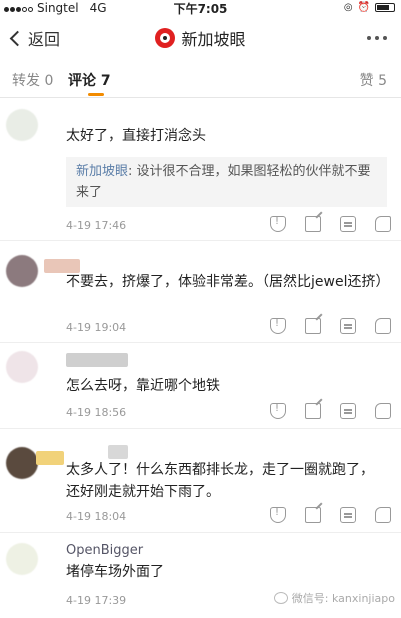 The height and width of the screenshot is (618, 401). I want to click on battery-icon, so click(385, 7).